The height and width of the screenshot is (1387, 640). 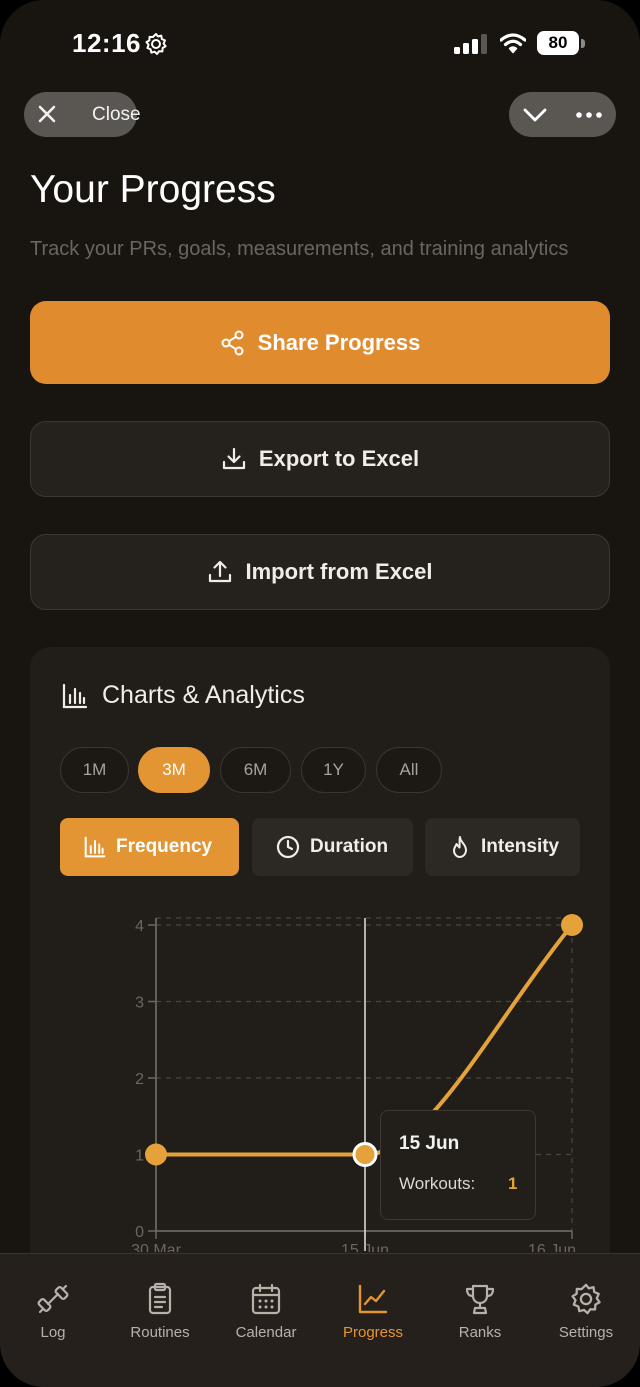 I want to click on tab-progress: Progress, so click(x=373, y=1311).